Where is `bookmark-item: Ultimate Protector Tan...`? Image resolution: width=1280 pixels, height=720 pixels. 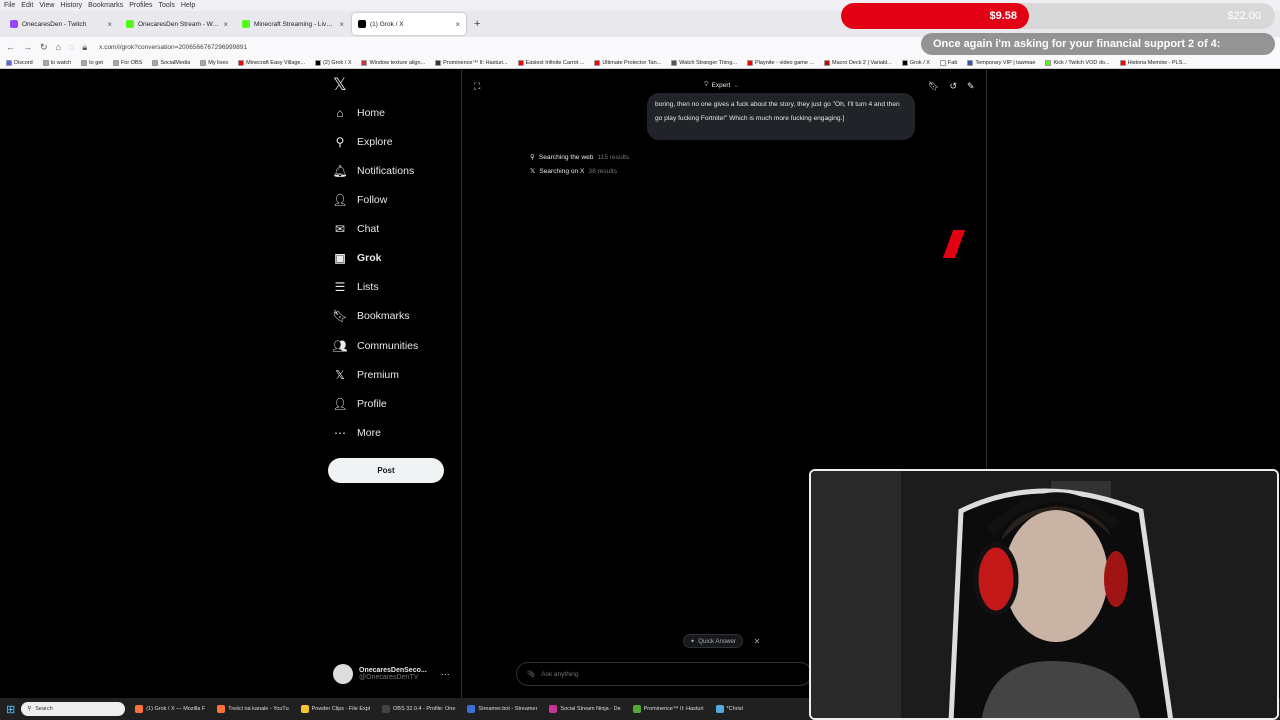 bookmark-item: Ultimate Protector Tan... is located at coordinates (627, 62).